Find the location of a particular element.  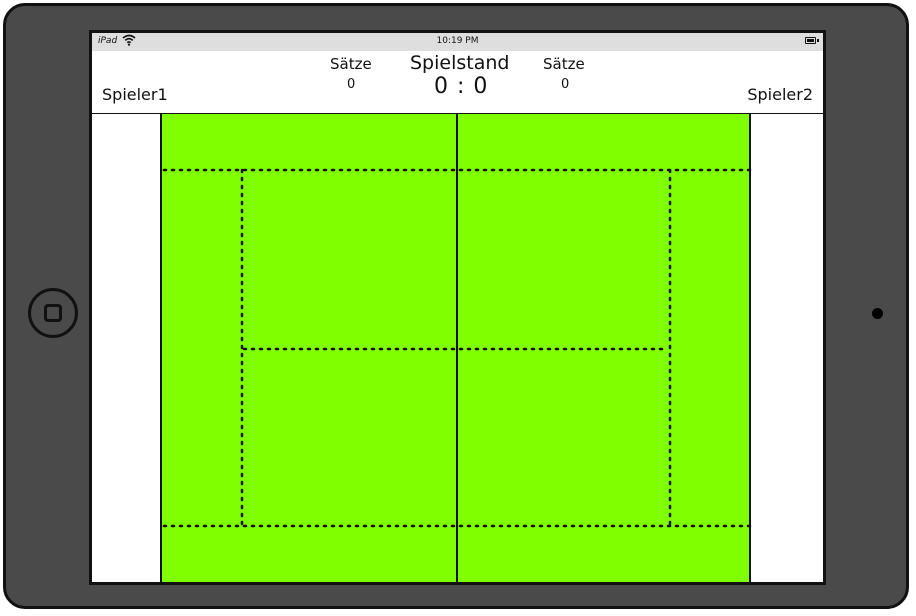

battery-icon is located at coordinates (812, 40).